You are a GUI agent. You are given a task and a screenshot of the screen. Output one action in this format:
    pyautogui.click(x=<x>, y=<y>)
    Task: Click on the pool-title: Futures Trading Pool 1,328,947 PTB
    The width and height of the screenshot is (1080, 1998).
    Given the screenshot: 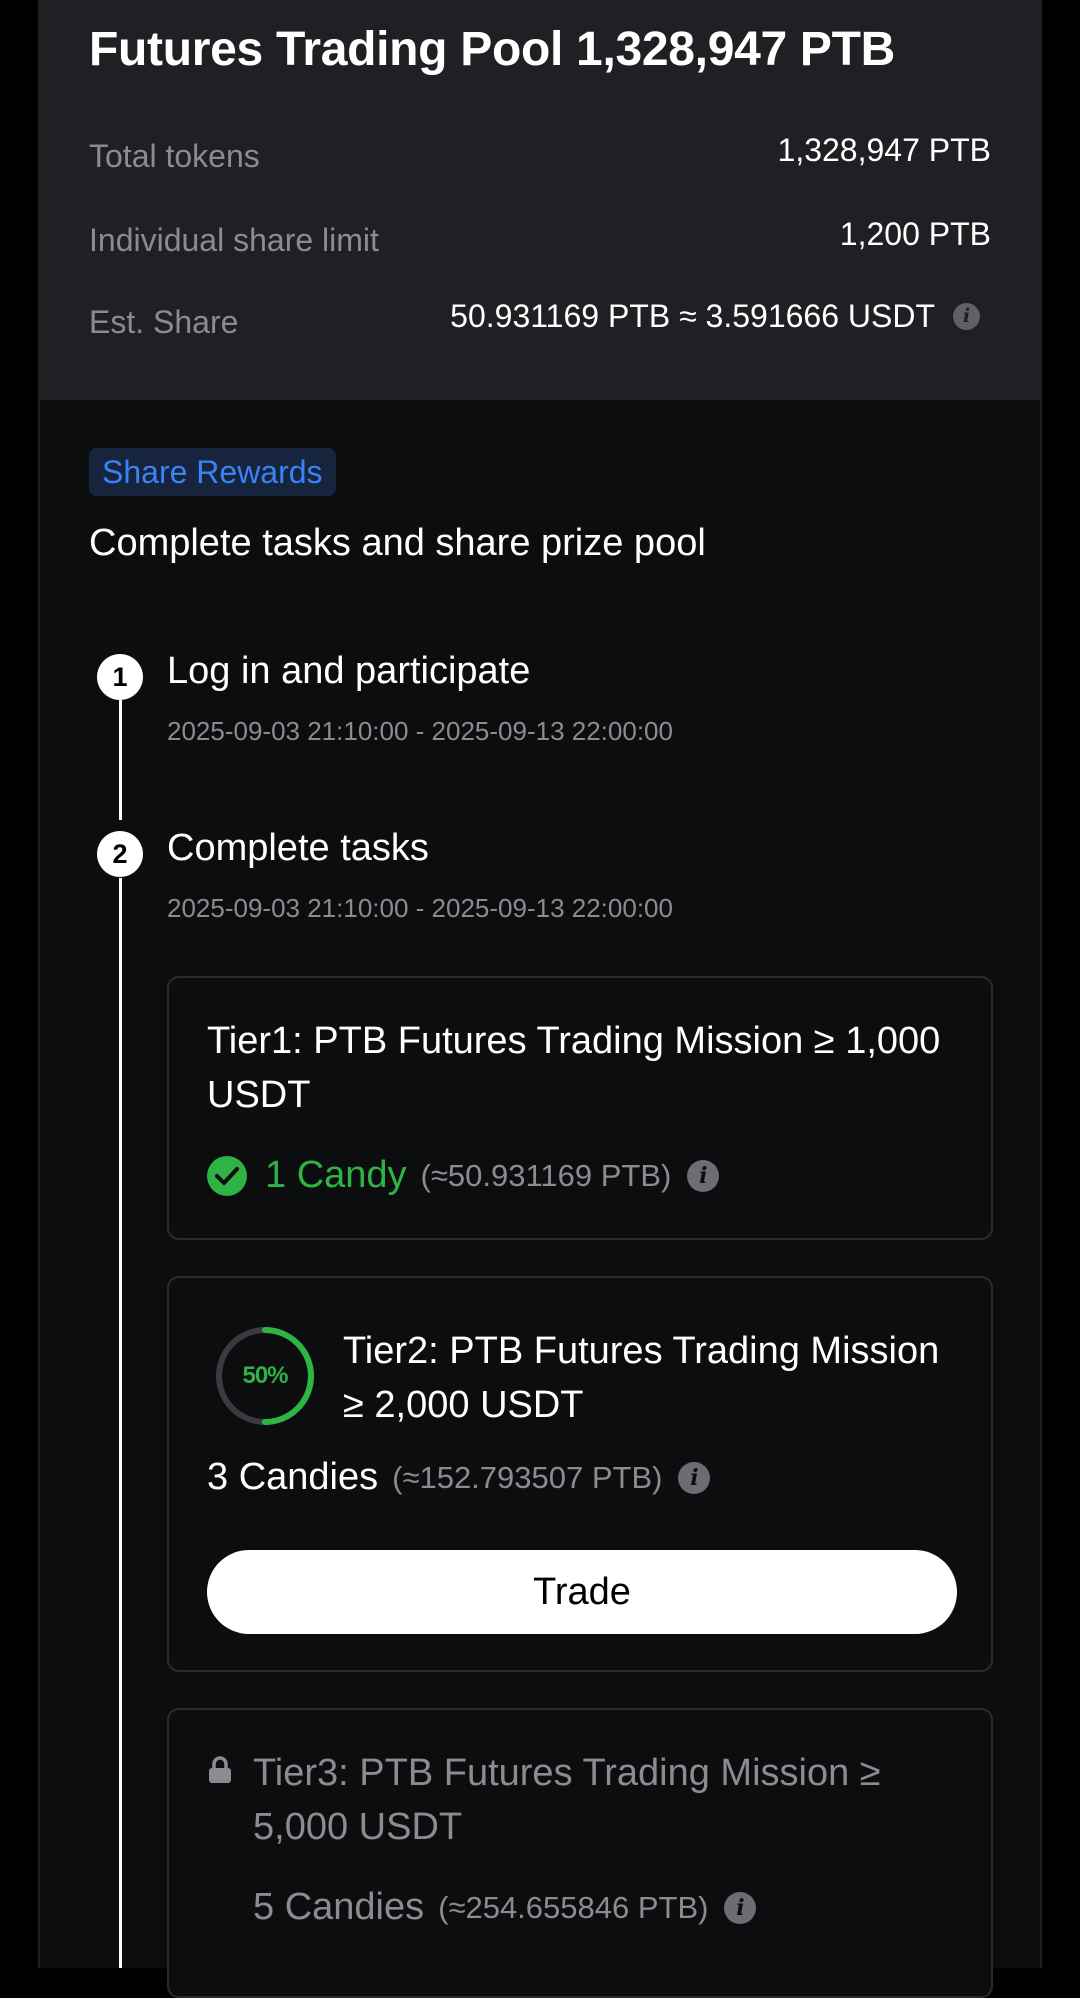 What is the action you would take?
    pyautogui.click(x=492, y=49)
    